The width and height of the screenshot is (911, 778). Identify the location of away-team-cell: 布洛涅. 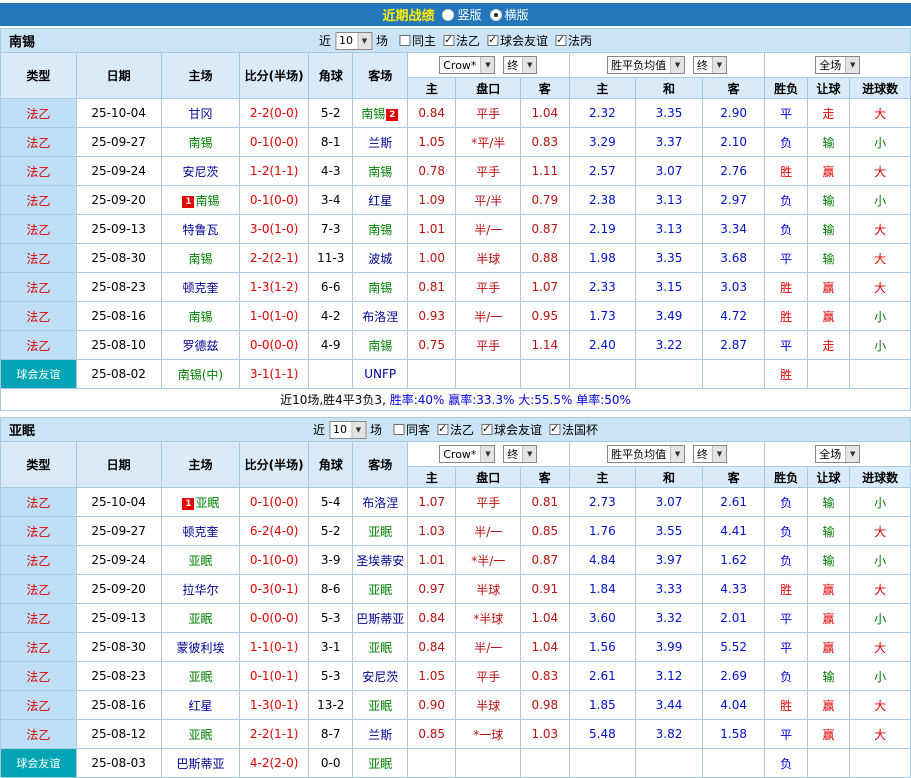
(380, 502).